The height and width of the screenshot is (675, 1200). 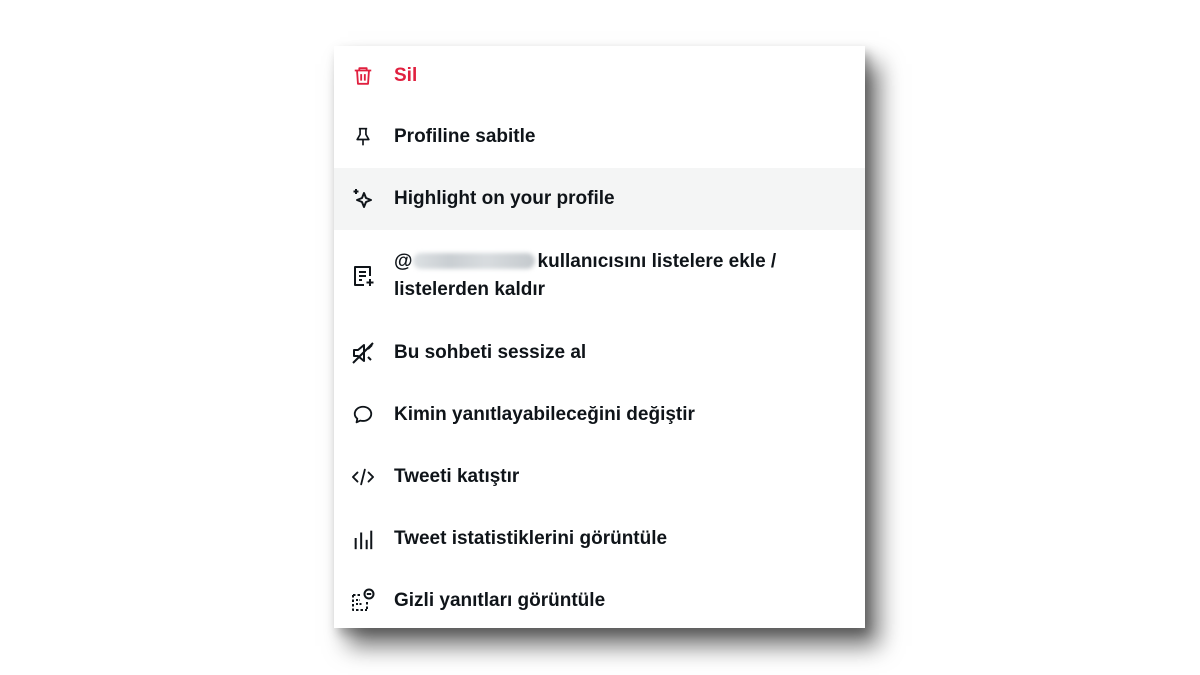 I want to click on code-icon, so click(x=363, y=477).